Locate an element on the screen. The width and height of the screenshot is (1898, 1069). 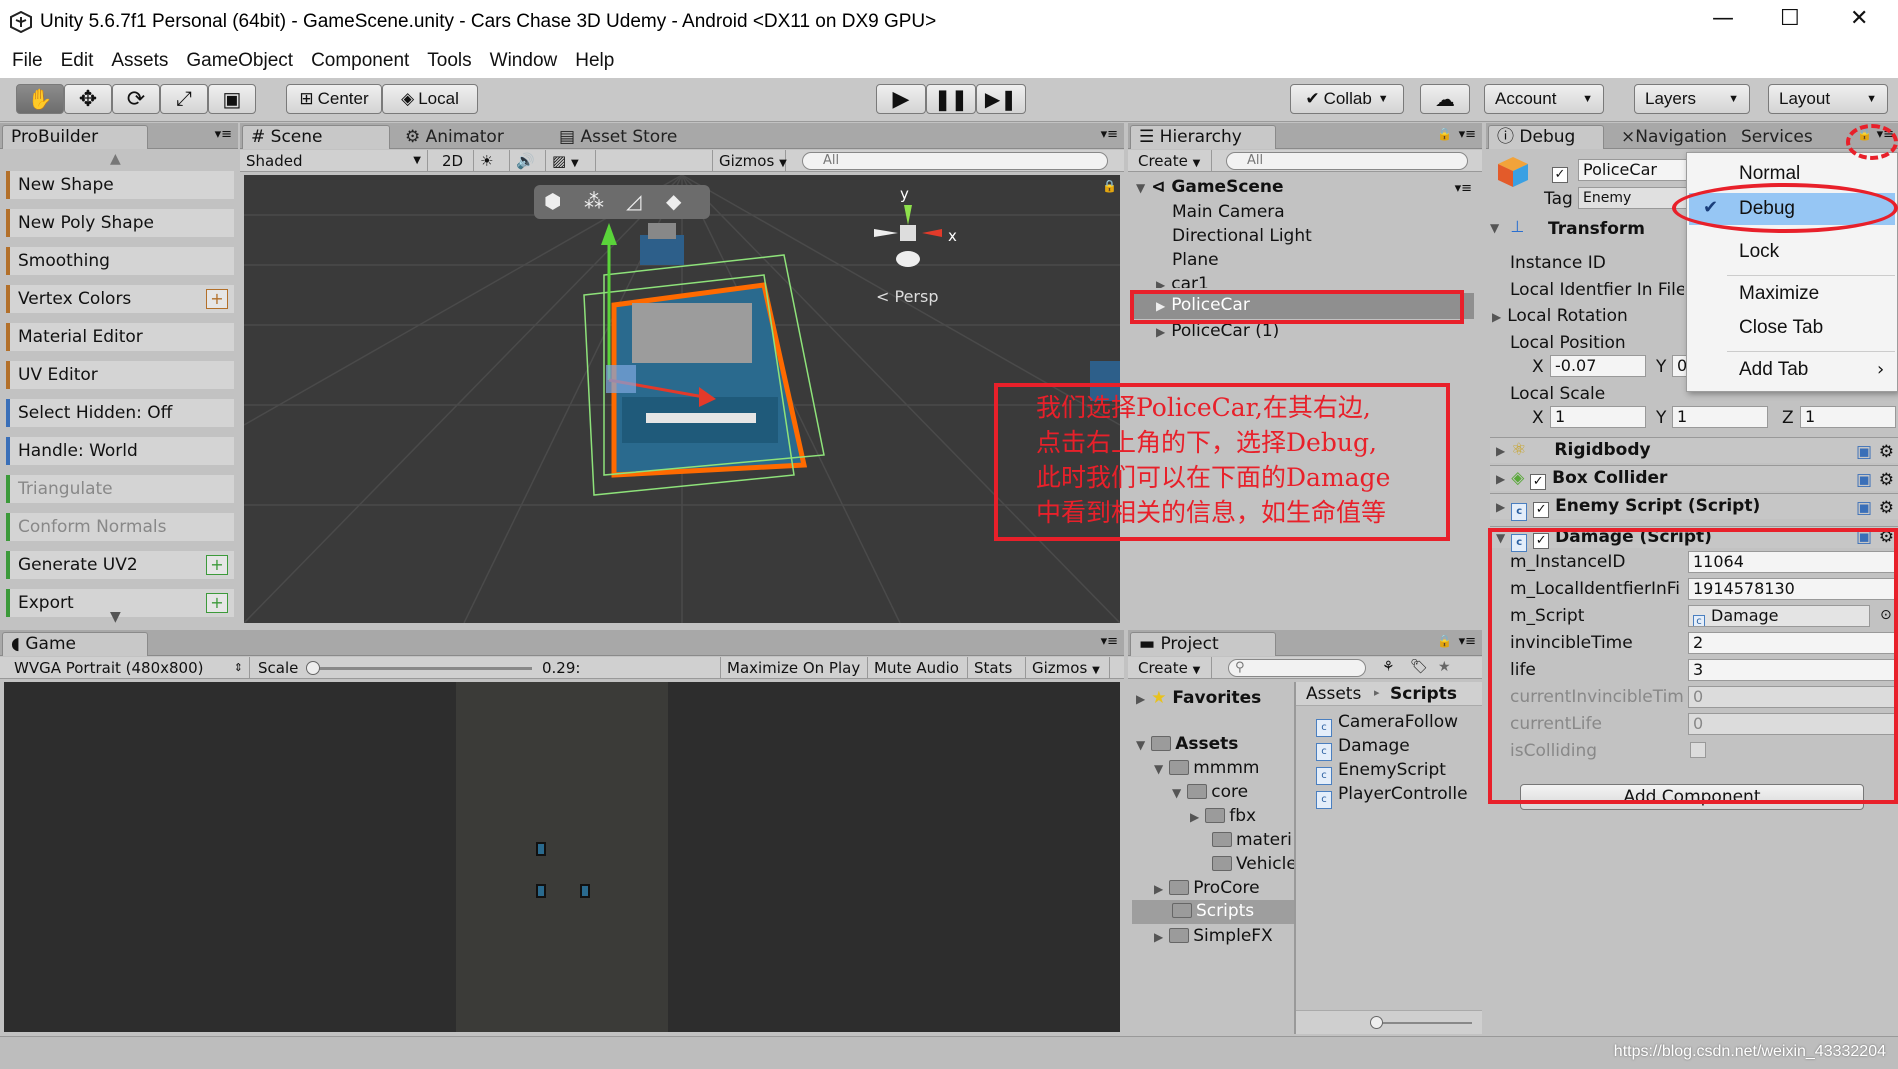
tab-services: Services is located at coordinates (1777, 137).